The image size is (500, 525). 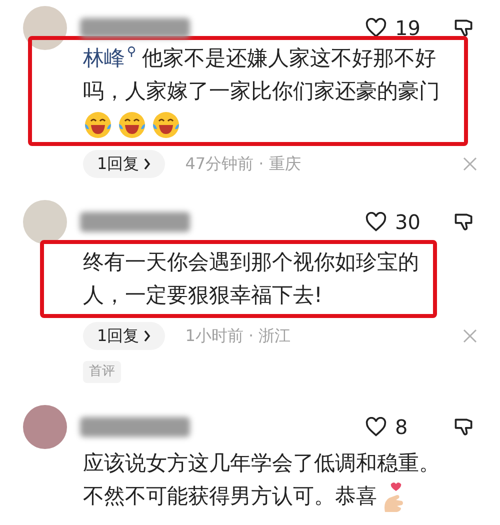 What do you see at coordinates (279, 479) in the screenshot?
I see `comment-text: 应该说女方这几年学会了低调和稳重。 不然不可能获得男方认可。恭喜` at bounding box center [279, 479].